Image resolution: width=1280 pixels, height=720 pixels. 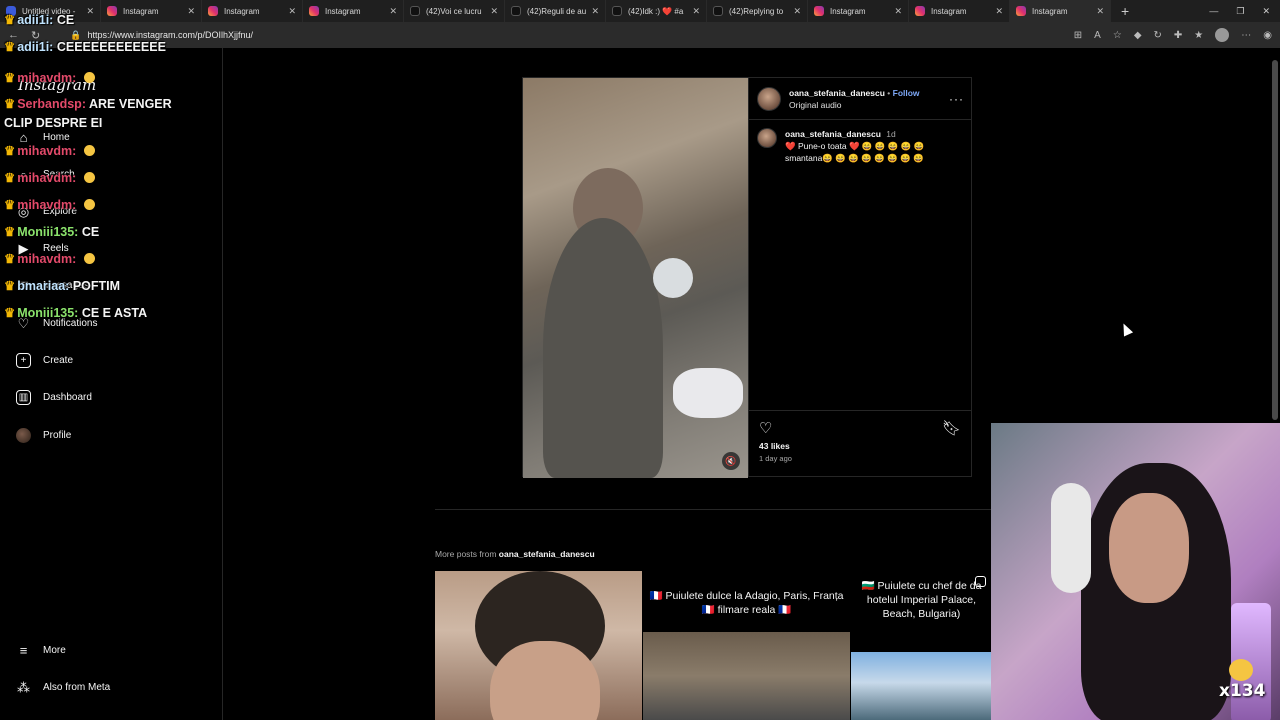 What do you see at coordinates (1222, 35) in the screenshot?
I see `profile-icon` at bounding box center [1222, 35].